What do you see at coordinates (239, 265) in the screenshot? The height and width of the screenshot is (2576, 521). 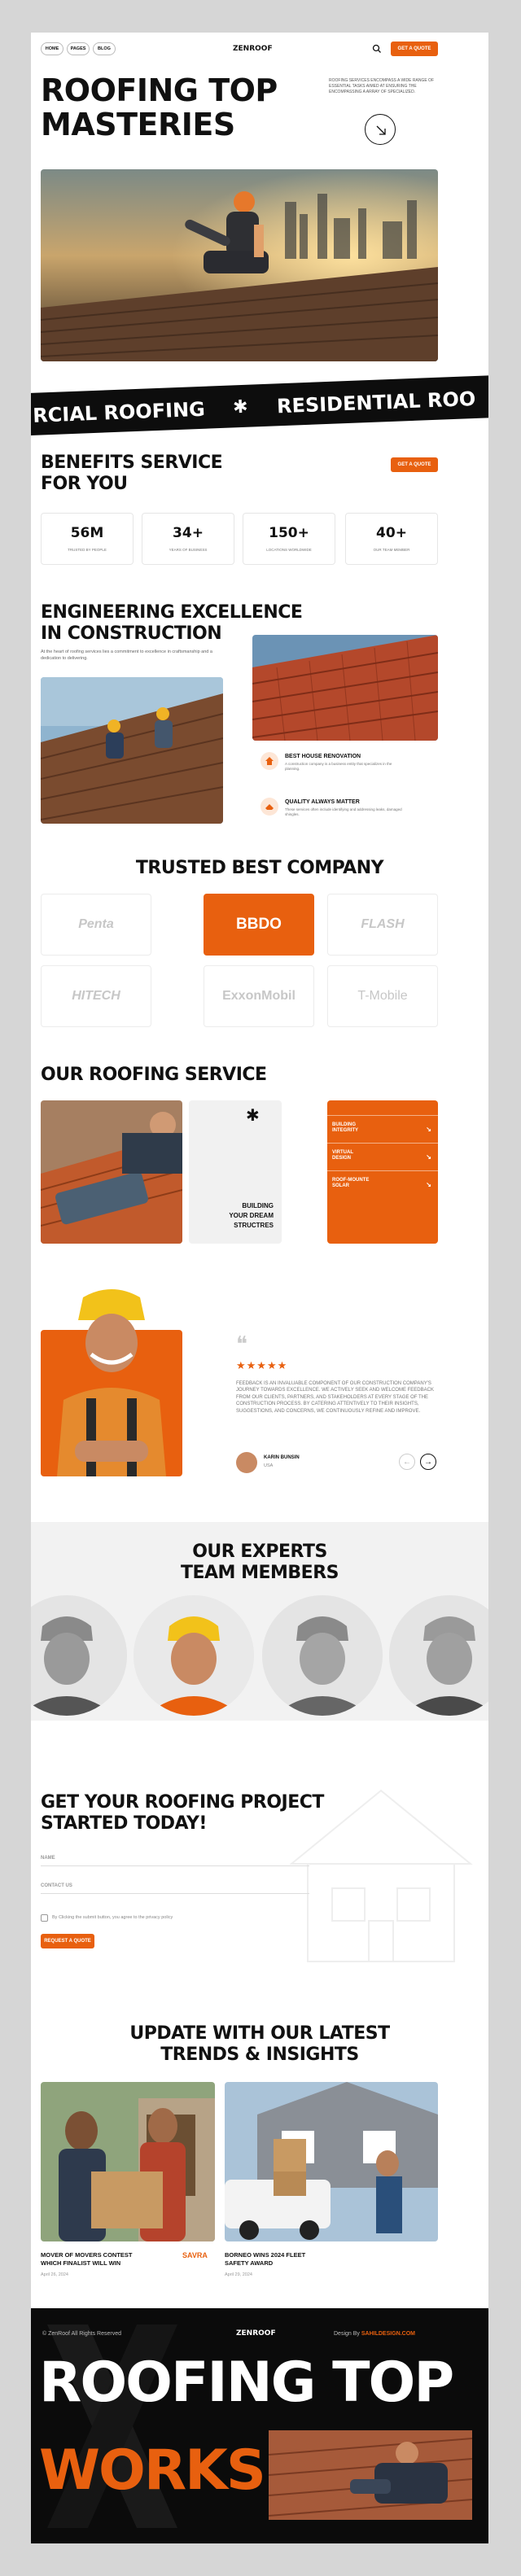 I see `hero-image` at bounding box center [239, 265].